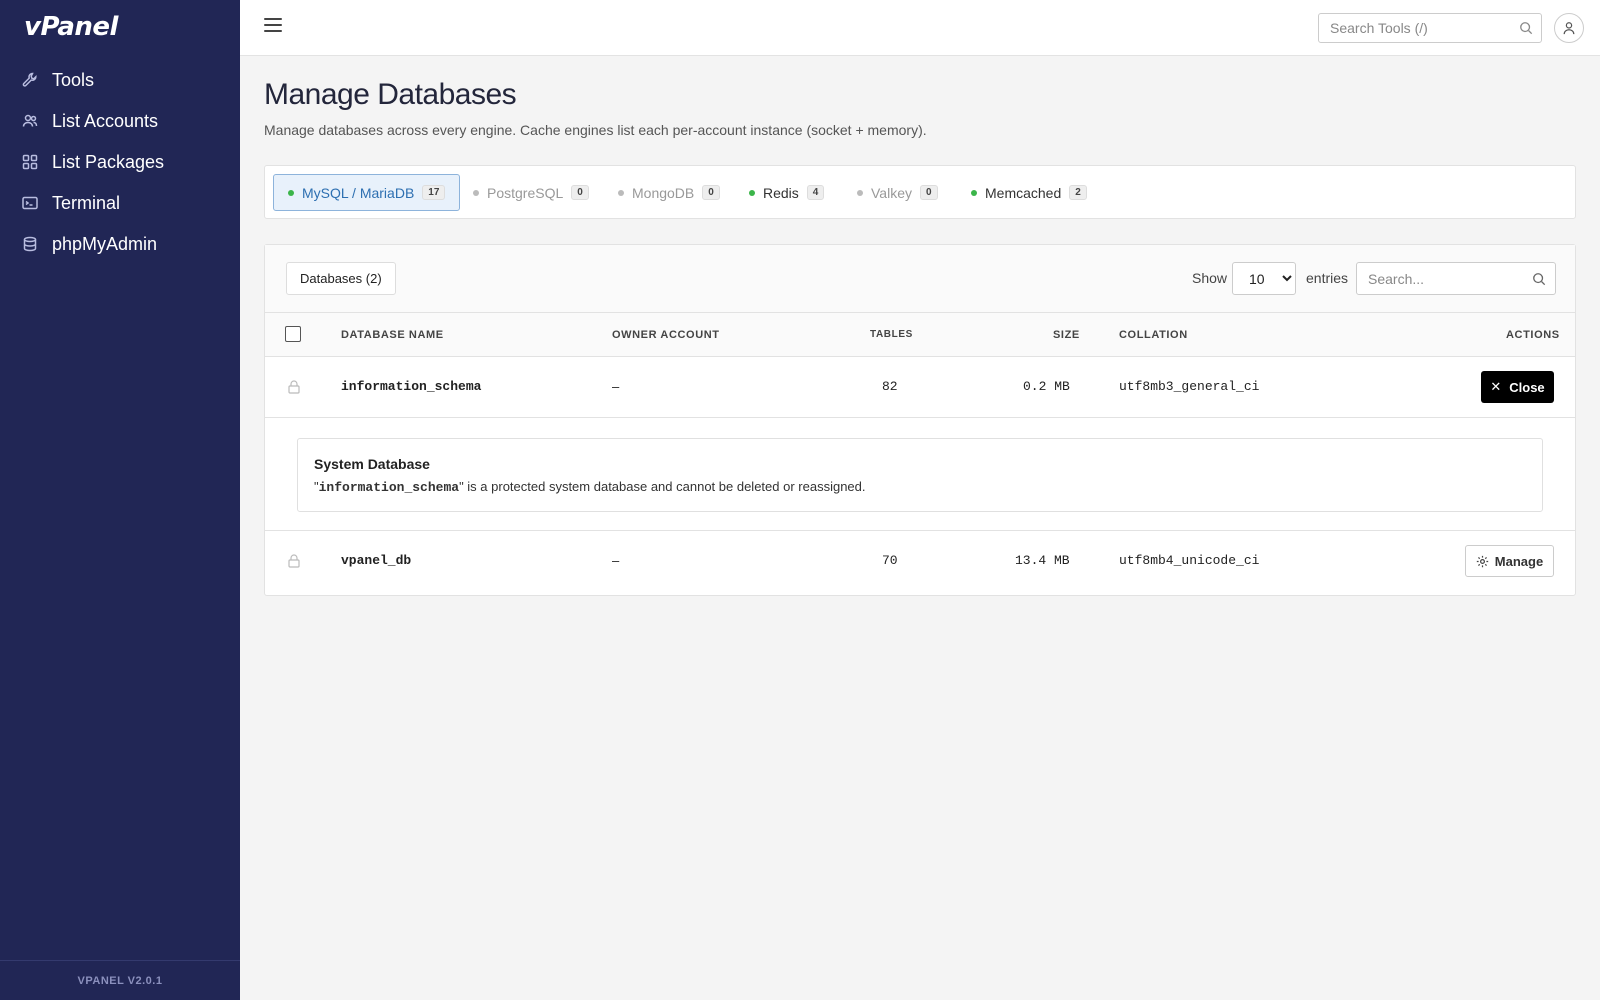 This screenshot has height=1000, width=1600. Describe the element at coordinates (1533, 335) in the screenshot. I see `col-actions: Actions` at that location.